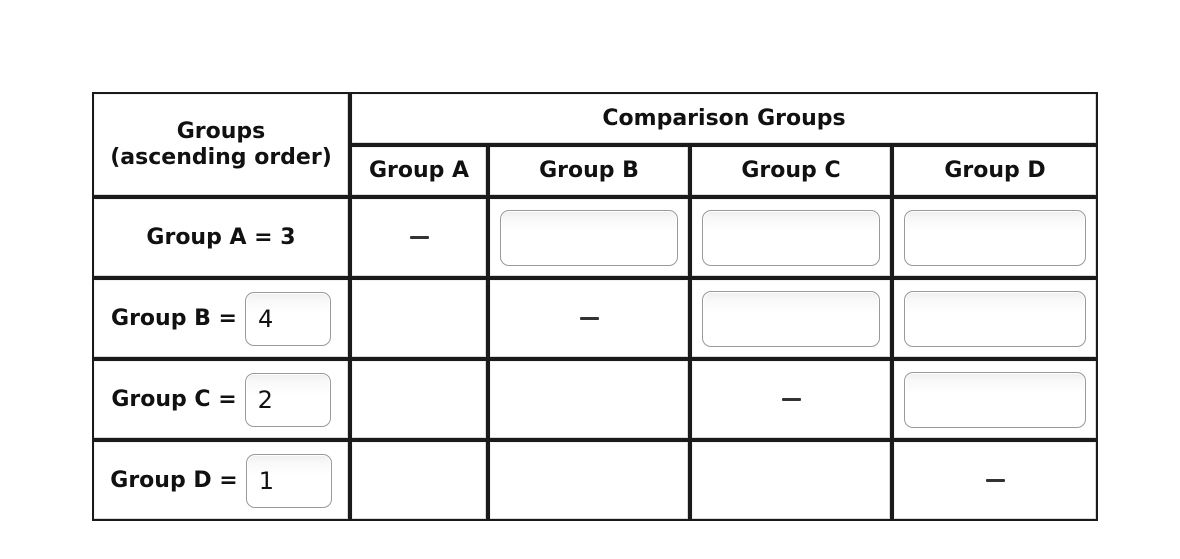 This screenshot has width=1180, height=559. I want to click on cell-b-d, so click(995, 319).